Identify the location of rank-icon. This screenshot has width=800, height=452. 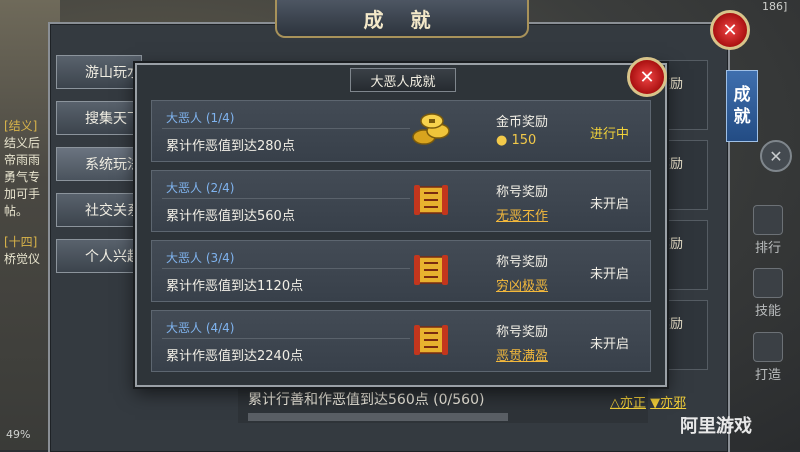
(768, 220).